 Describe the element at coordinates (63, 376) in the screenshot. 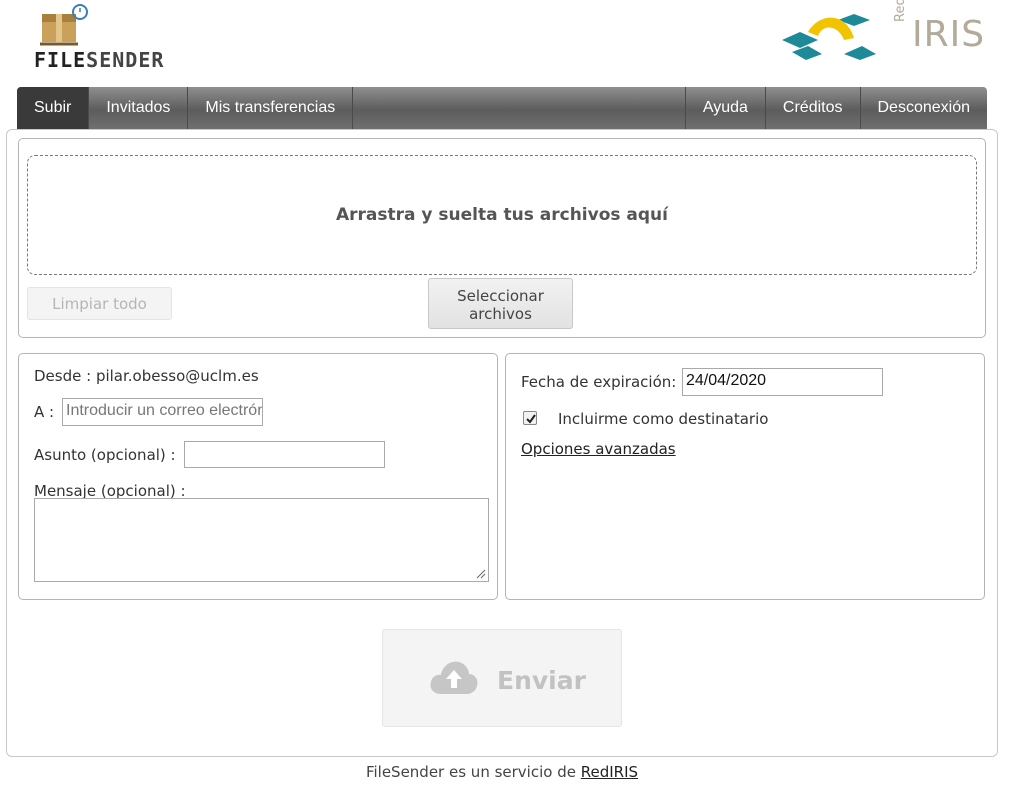

I see `from-label: Desde :` at that location.